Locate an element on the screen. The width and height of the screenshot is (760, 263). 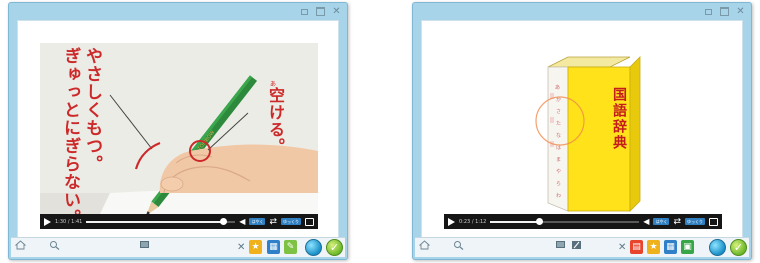
bottom-toolbar: ✕ ▤ ★ ▦ ▣ ✓ is located at coordinates (582, 247).